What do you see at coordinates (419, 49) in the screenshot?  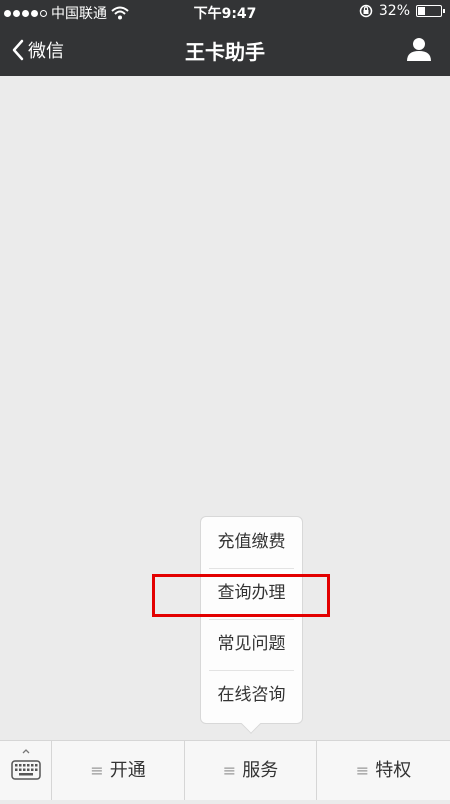 I see `profile-icon` at bounding box center [419, 49].